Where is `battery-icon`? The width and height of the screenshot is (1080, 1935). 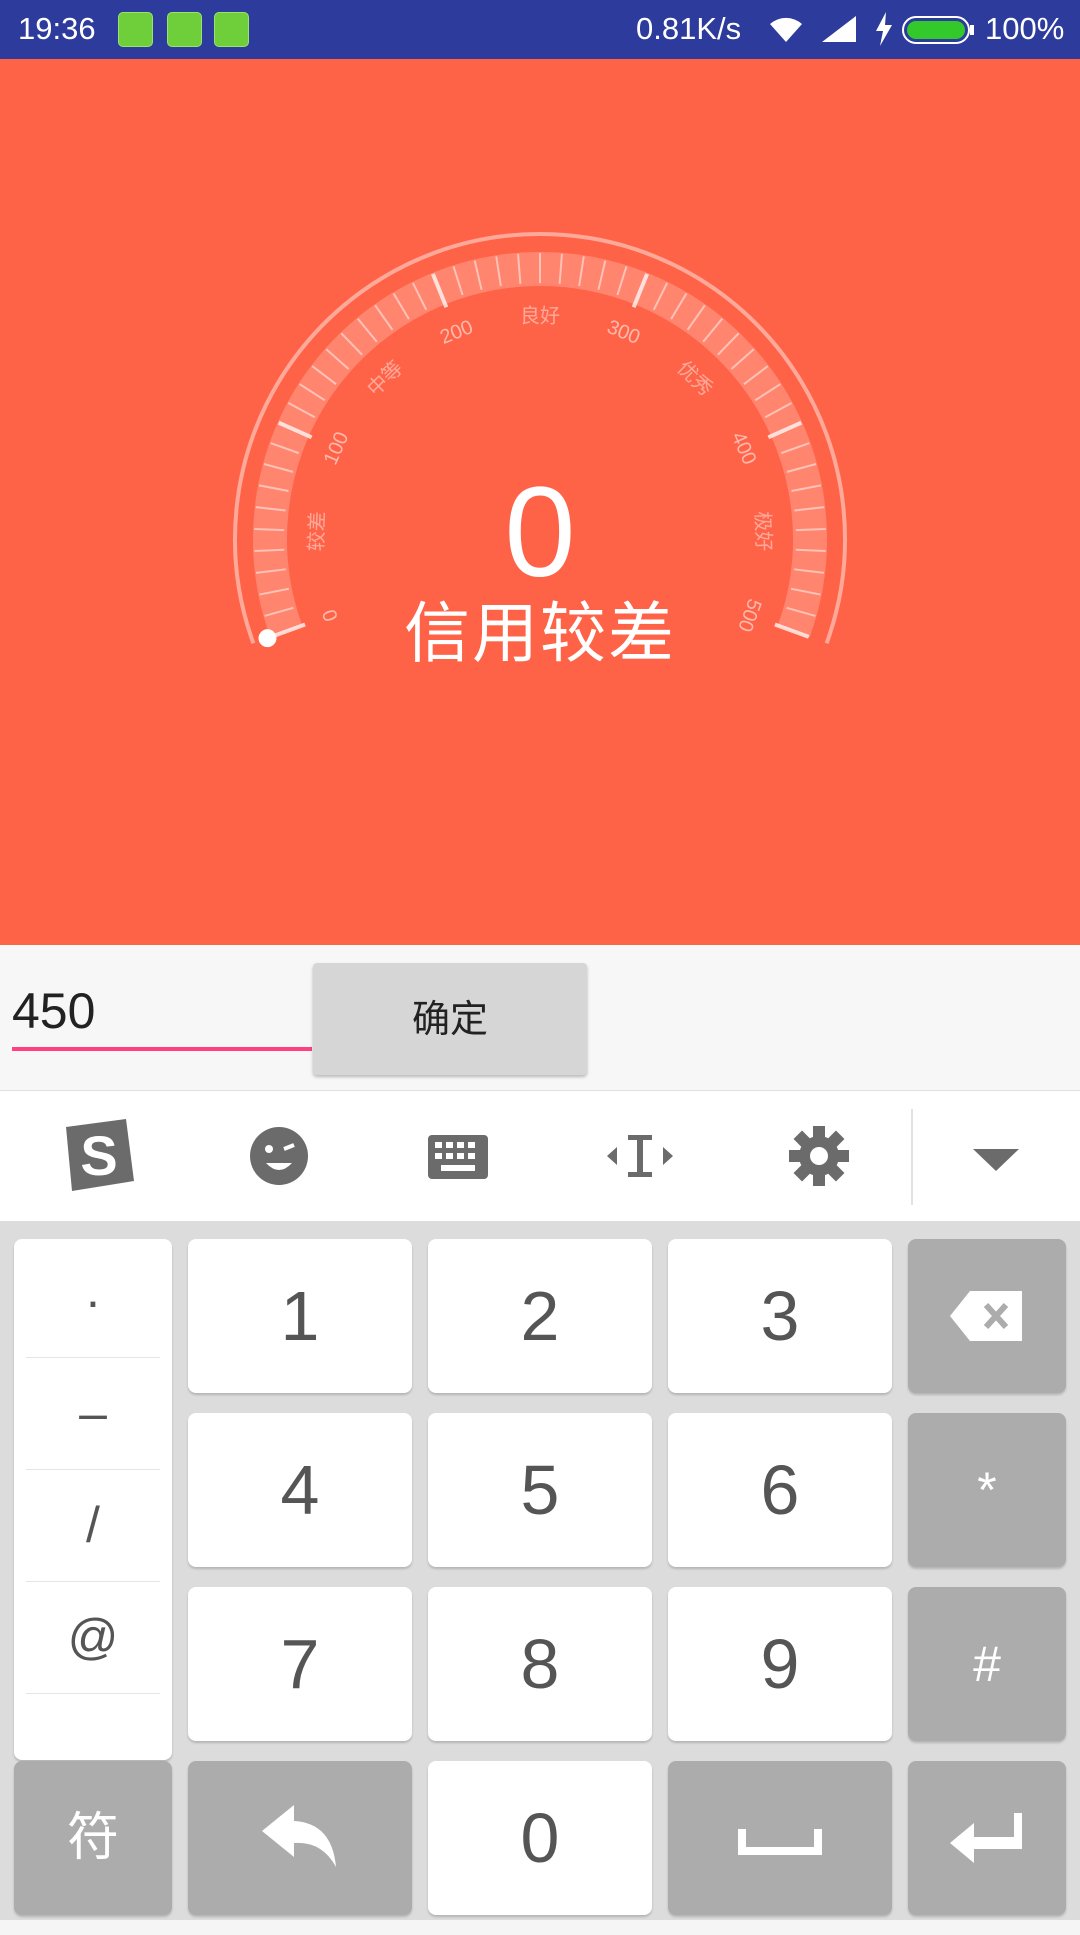
battery-icon is located at coordinates (938, 30).